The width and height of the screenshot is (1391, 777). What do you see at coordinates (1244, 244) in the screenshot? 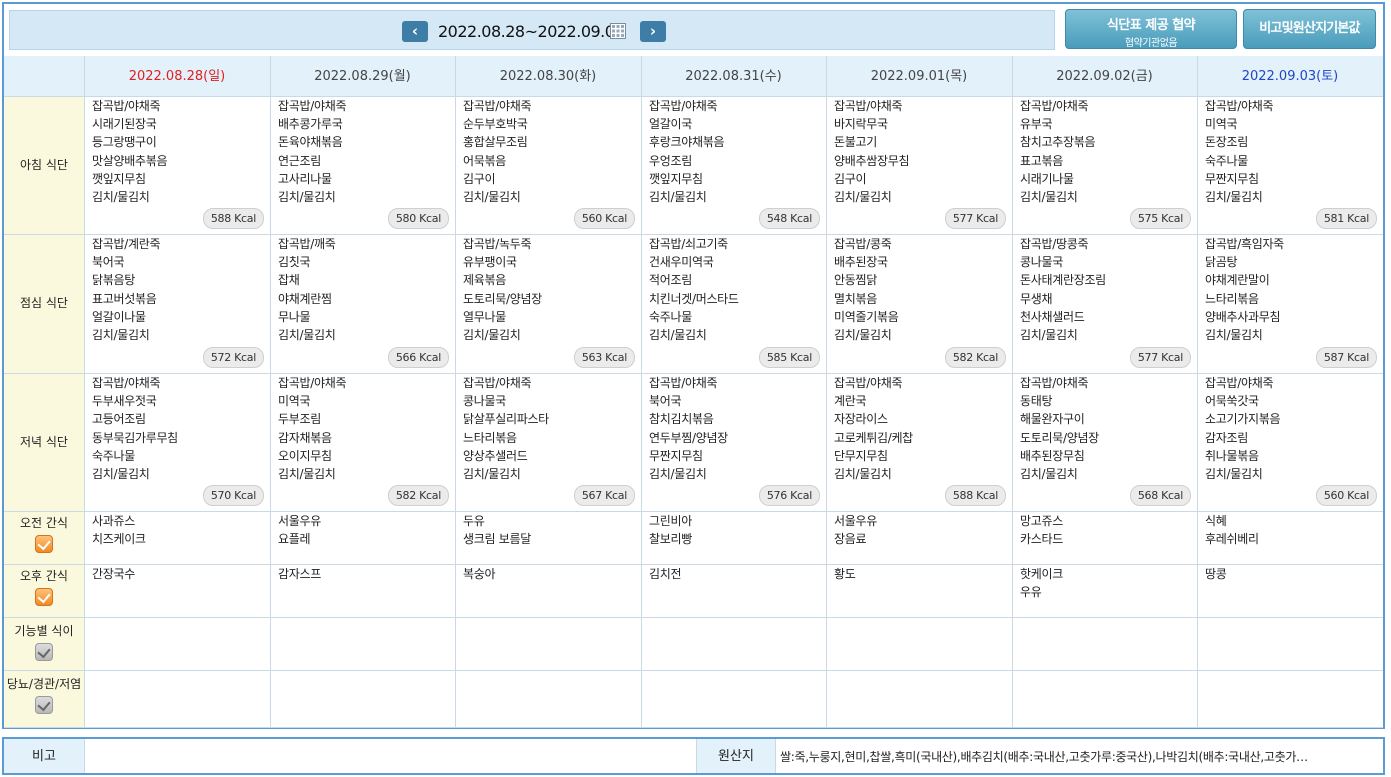
I see `menu-item: 잡곡밥/흑임자죽` at bounding box center [1244, 244].